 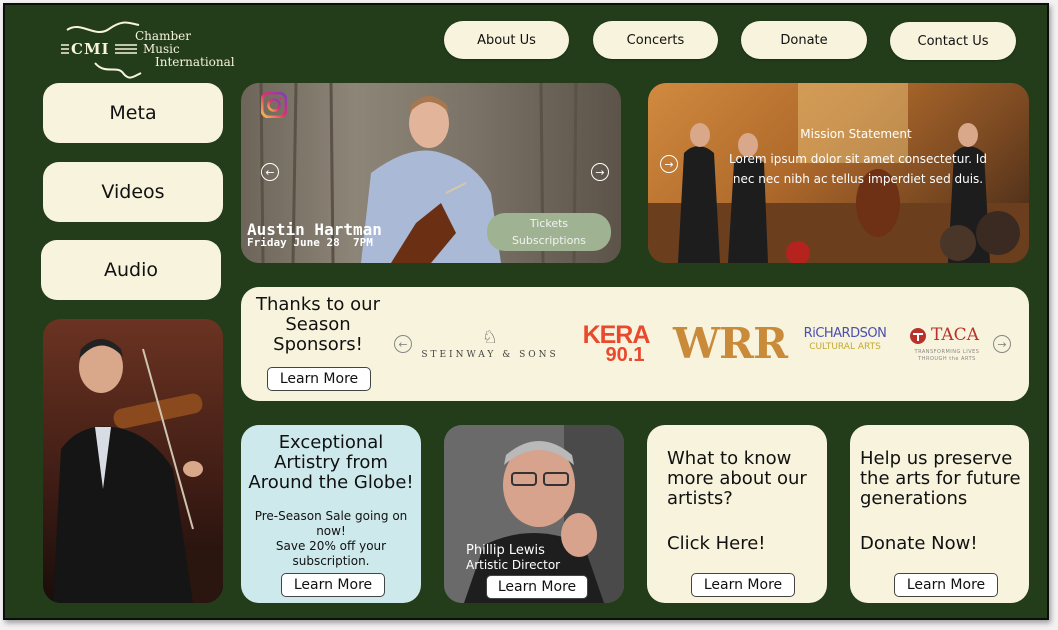 I want to click on sponsors-prev-arrow-icon: ←, so click(x=403, y=344).